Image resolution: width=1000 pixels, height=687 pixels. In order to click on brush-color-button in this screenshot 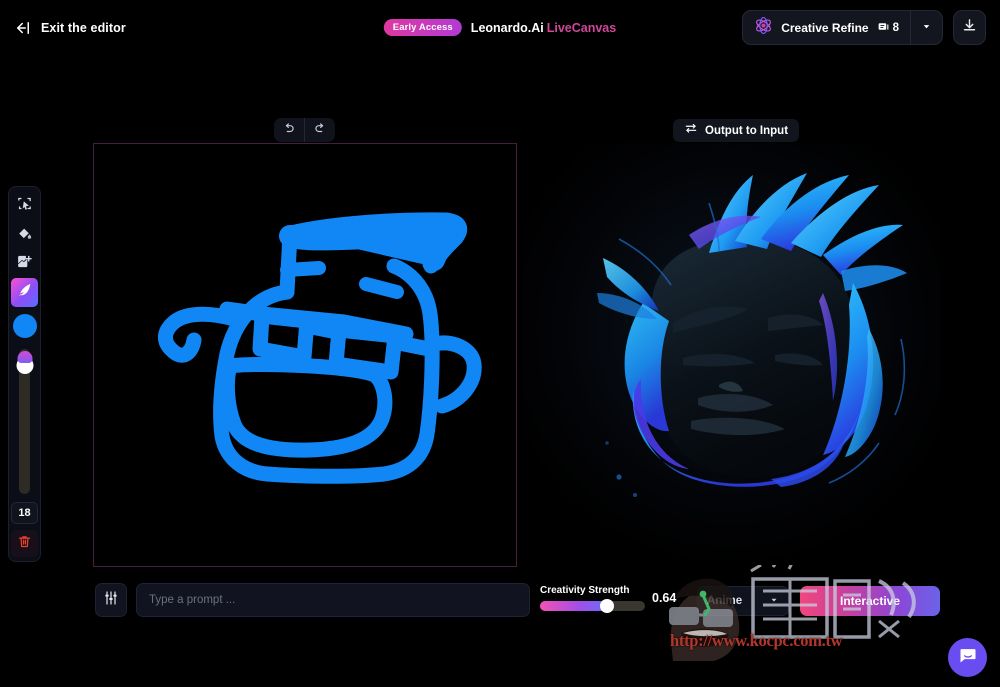, I will do `click(24, 325)`.